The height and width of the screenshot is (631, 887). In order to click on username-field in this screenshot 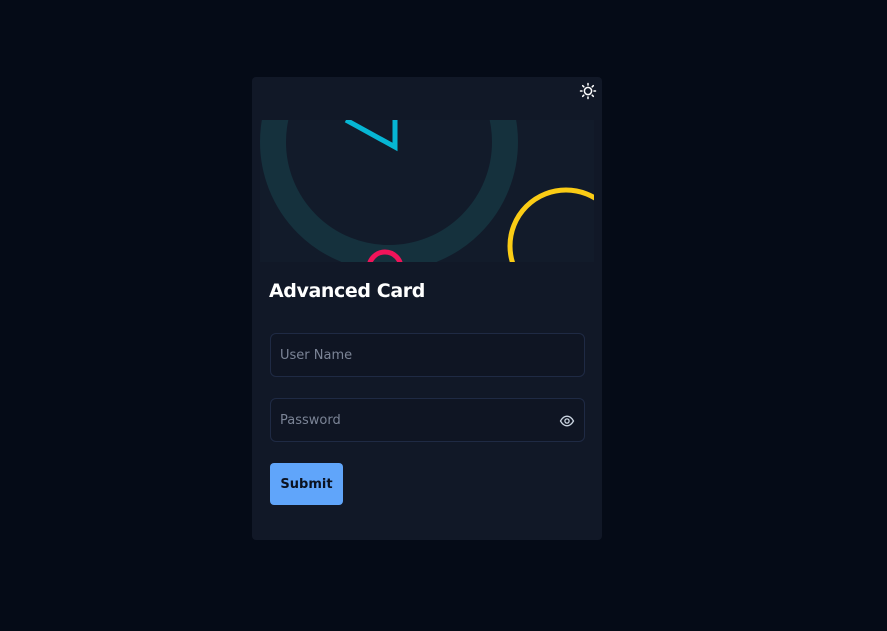, I will do `click(427, 355)`.